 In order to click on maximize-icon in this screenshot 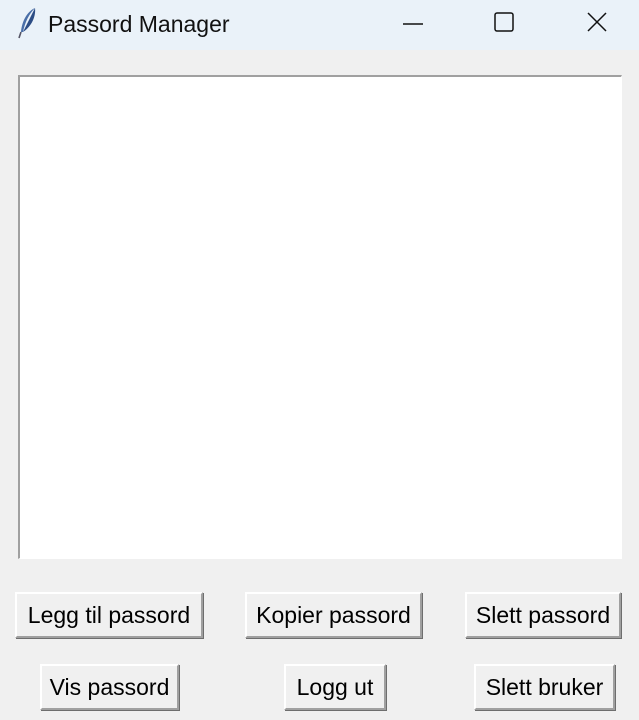, I will do `click(504, 22)`.